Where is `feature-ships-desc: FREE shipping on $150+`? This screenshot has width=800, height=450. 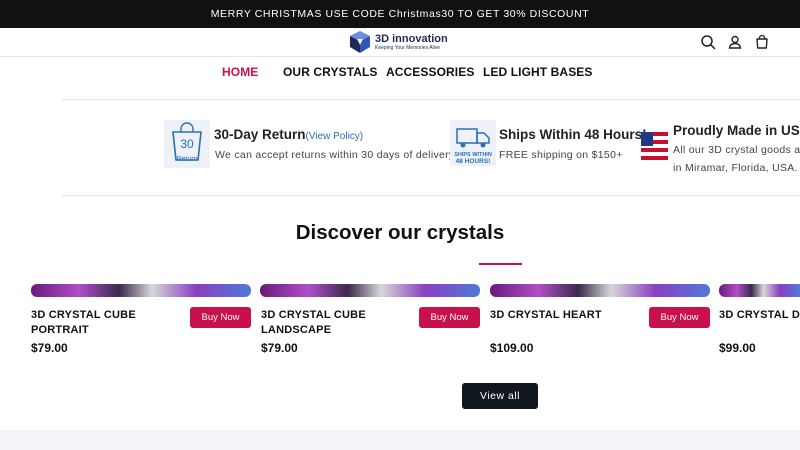
feature-ships-desc: FREE shipping on $150+ is located at coordinates (561, 155).